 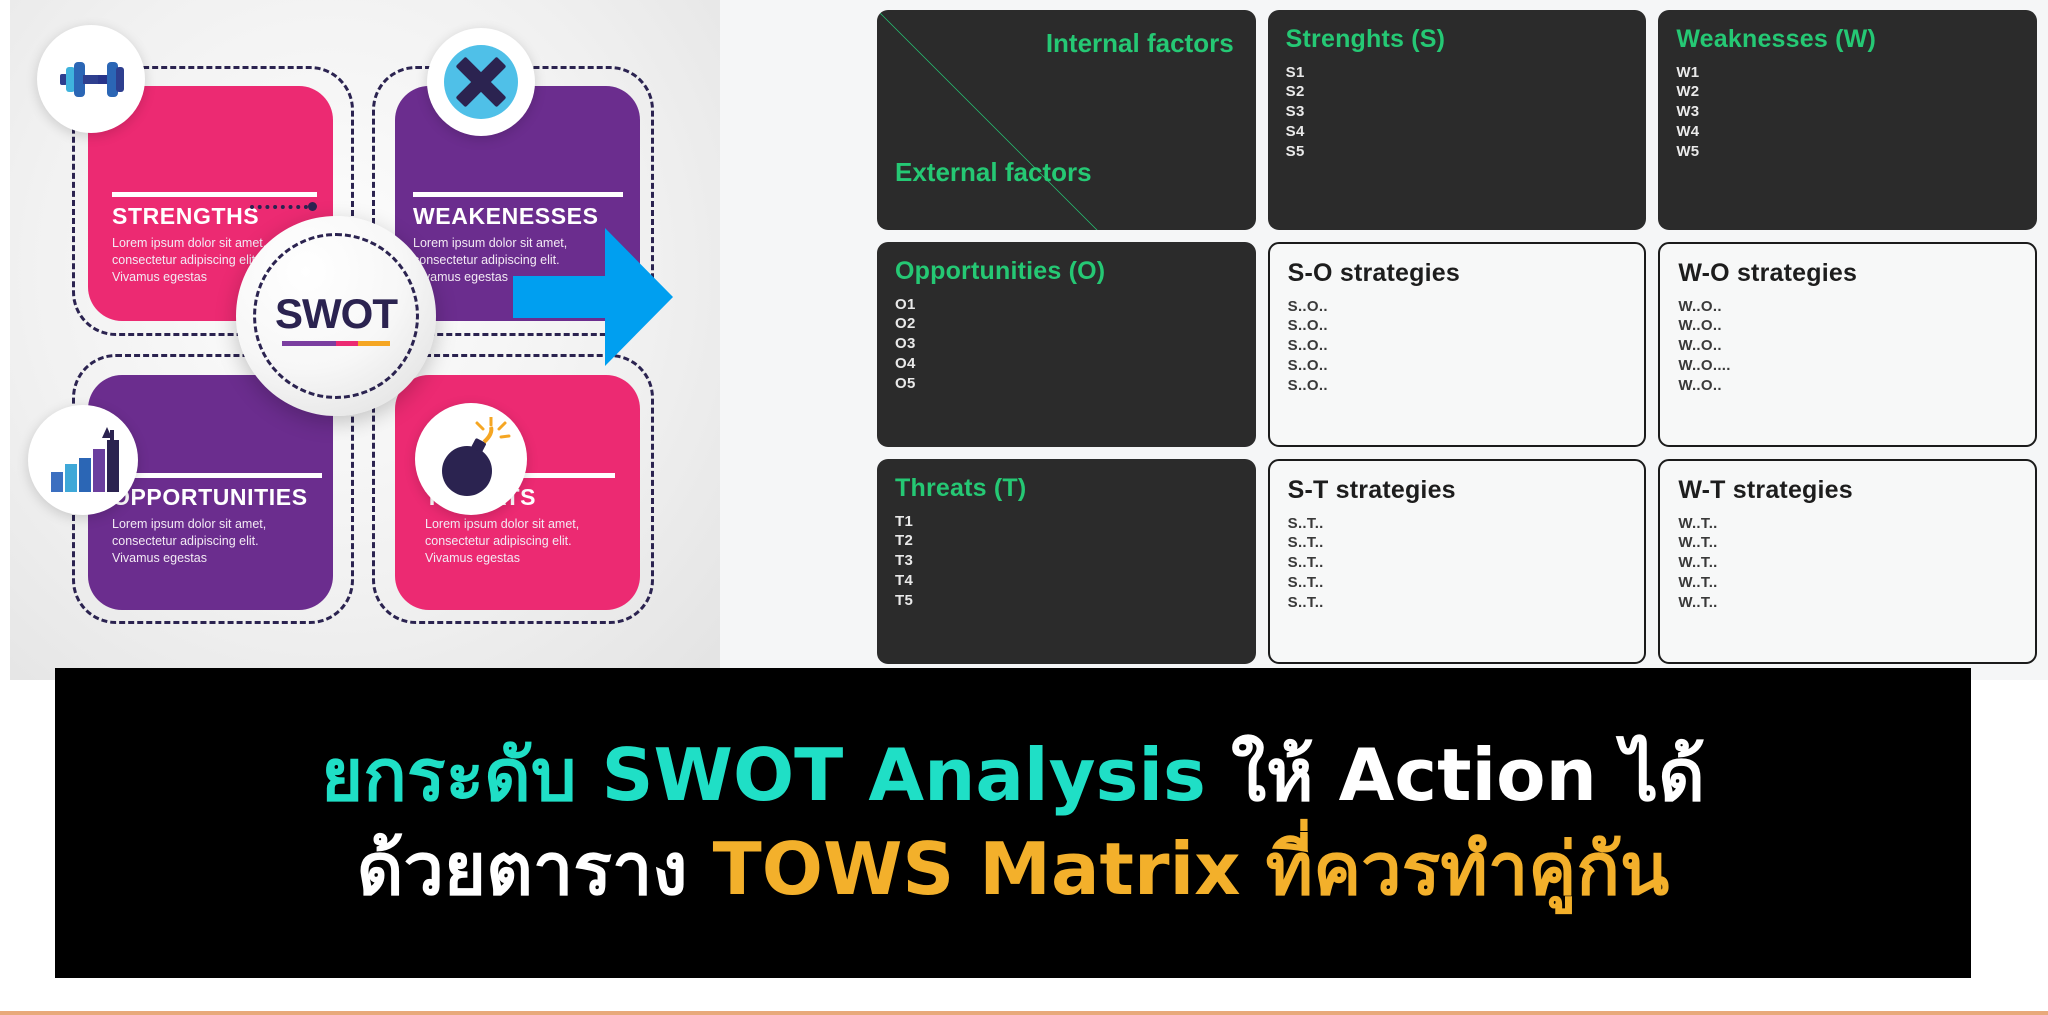 I want to click on cell-item-list: W..T.. W..T.. W..T.. W..T.. W..T.., so click(x=1847, y=564).